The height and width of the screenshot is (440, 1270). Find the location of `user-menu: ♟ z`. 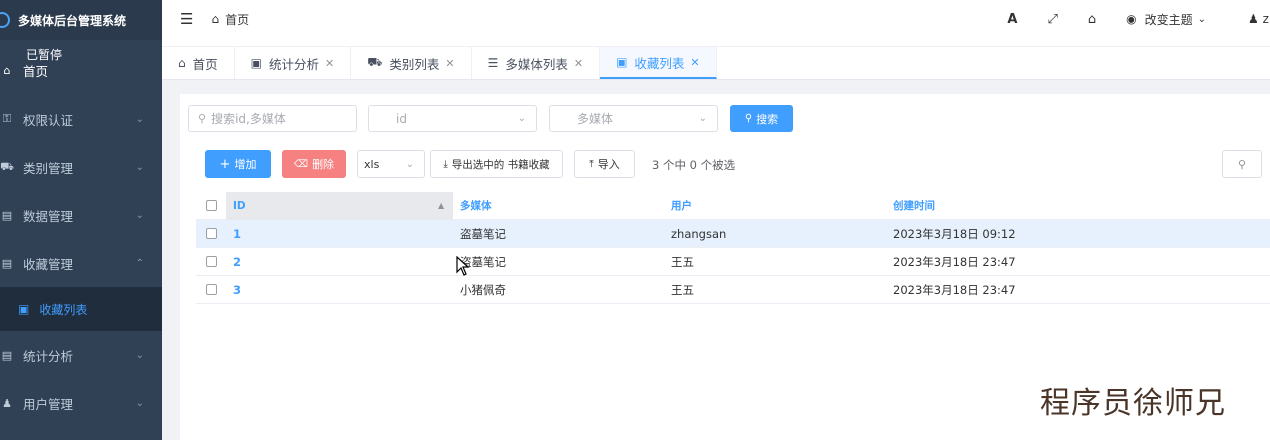

user-menu: ♟ z is located at coordinates (1259, 19).